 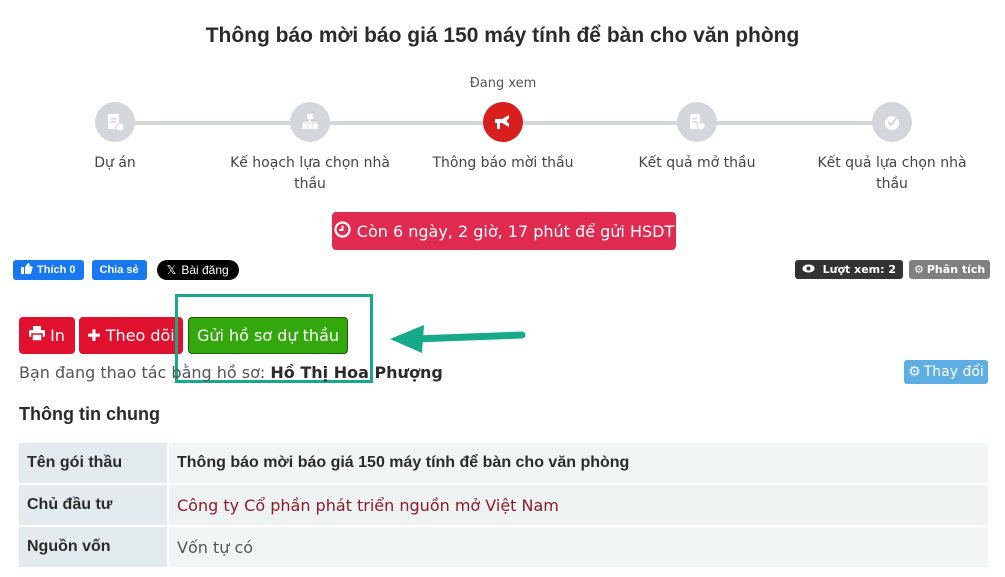 What do you see at coordinates (515, 231) in the screenshot?
I see `countdown-text: Còn 6 ngày, 2 giờ, 17 phút để gửi HSDT` at bounding box center [515, 231].